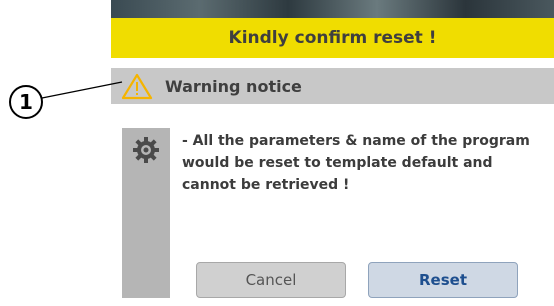 The width and height of the screenshot is (554, 306). I want to click on cancel-button: Cancel, so click(271, 280).